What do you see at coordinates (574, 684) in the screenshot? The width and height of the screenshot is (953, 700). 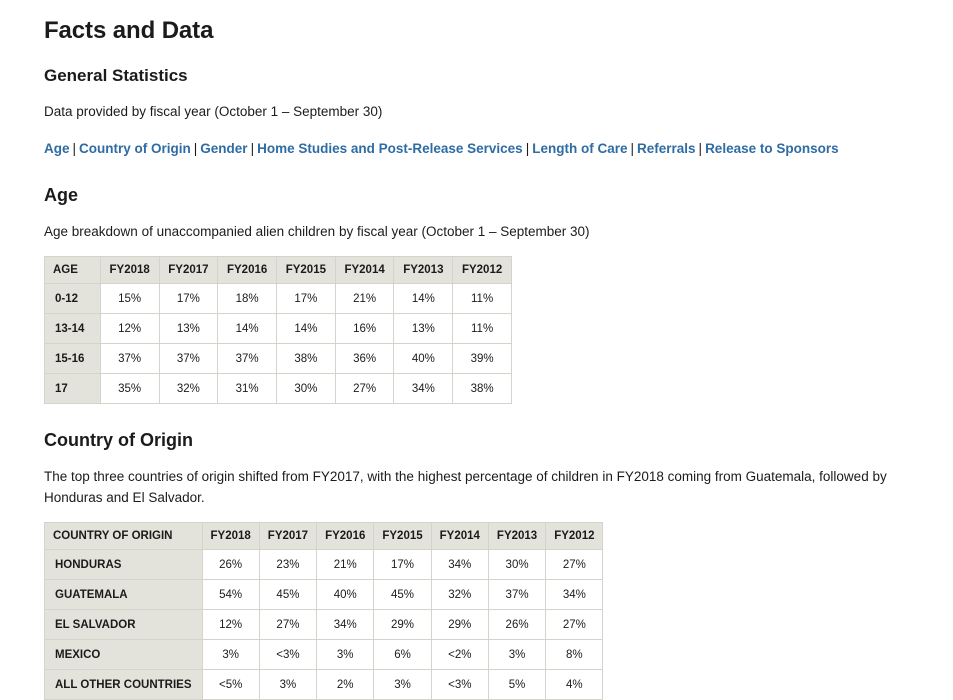 I see `country-cell: 4%` at bounding box center [574, 684].